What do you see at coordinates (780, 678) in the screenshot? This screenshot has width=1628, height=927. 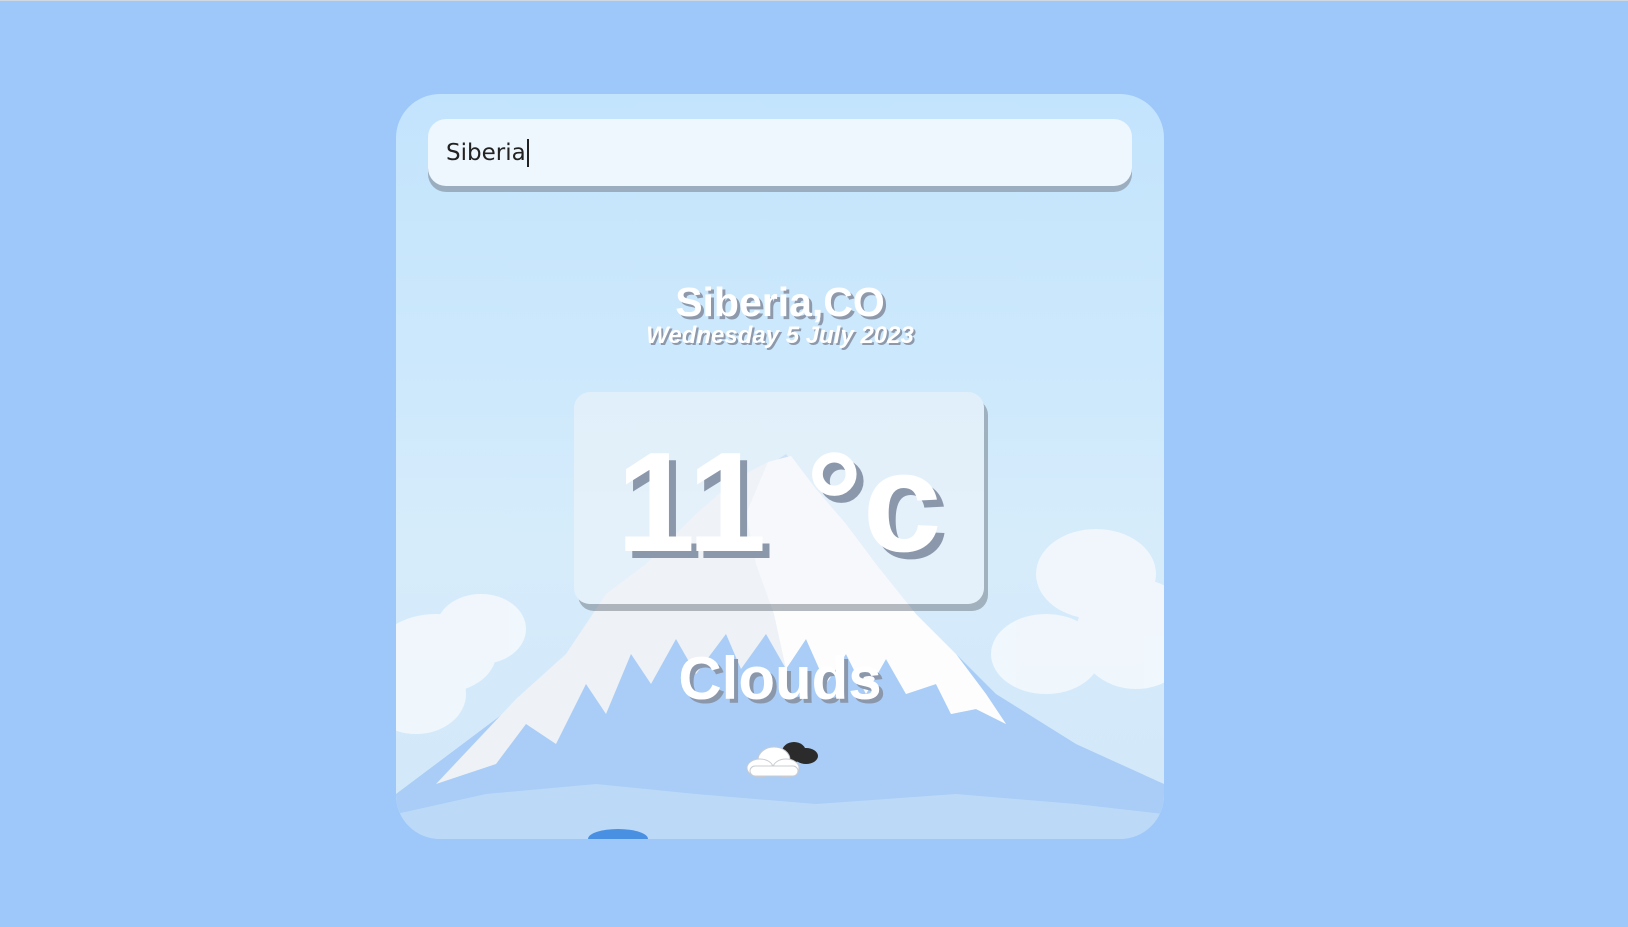 I see `weather-condition: Clouds` at bounding box center [780, 678].